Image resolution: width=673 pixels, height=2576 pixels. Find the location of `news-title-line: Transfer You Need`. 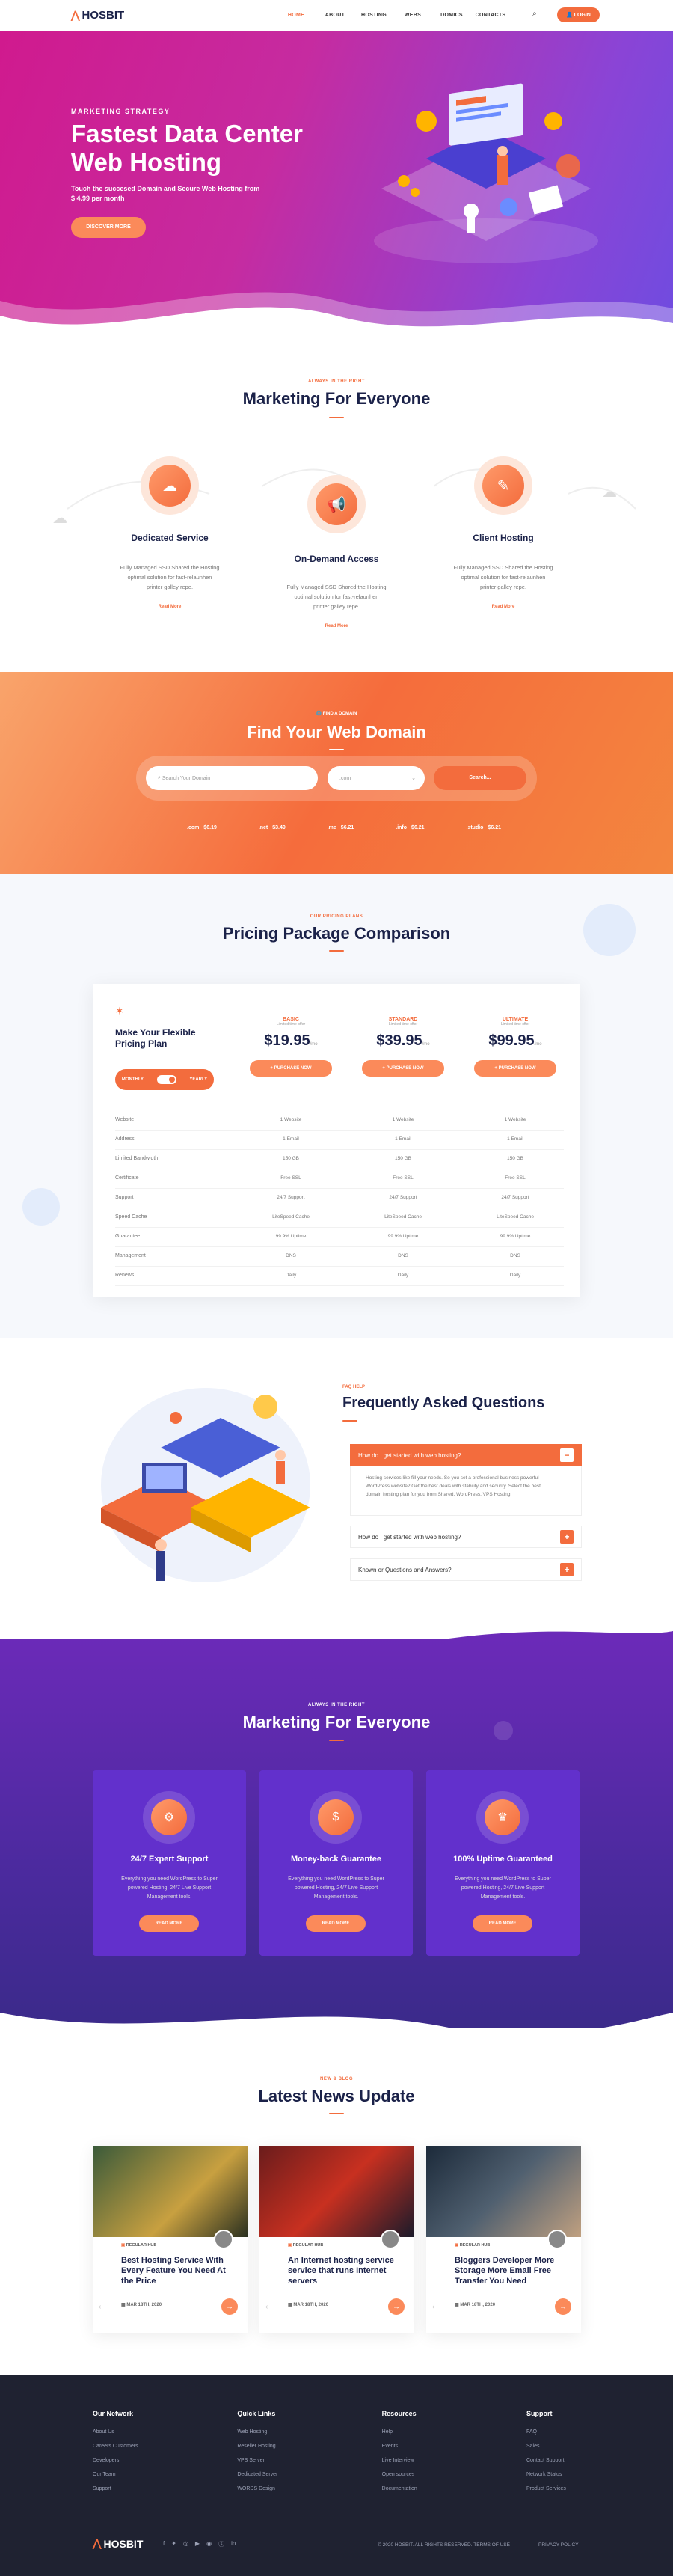

news-title-line: Transfer You Need is located at coordinates (490, 2281).